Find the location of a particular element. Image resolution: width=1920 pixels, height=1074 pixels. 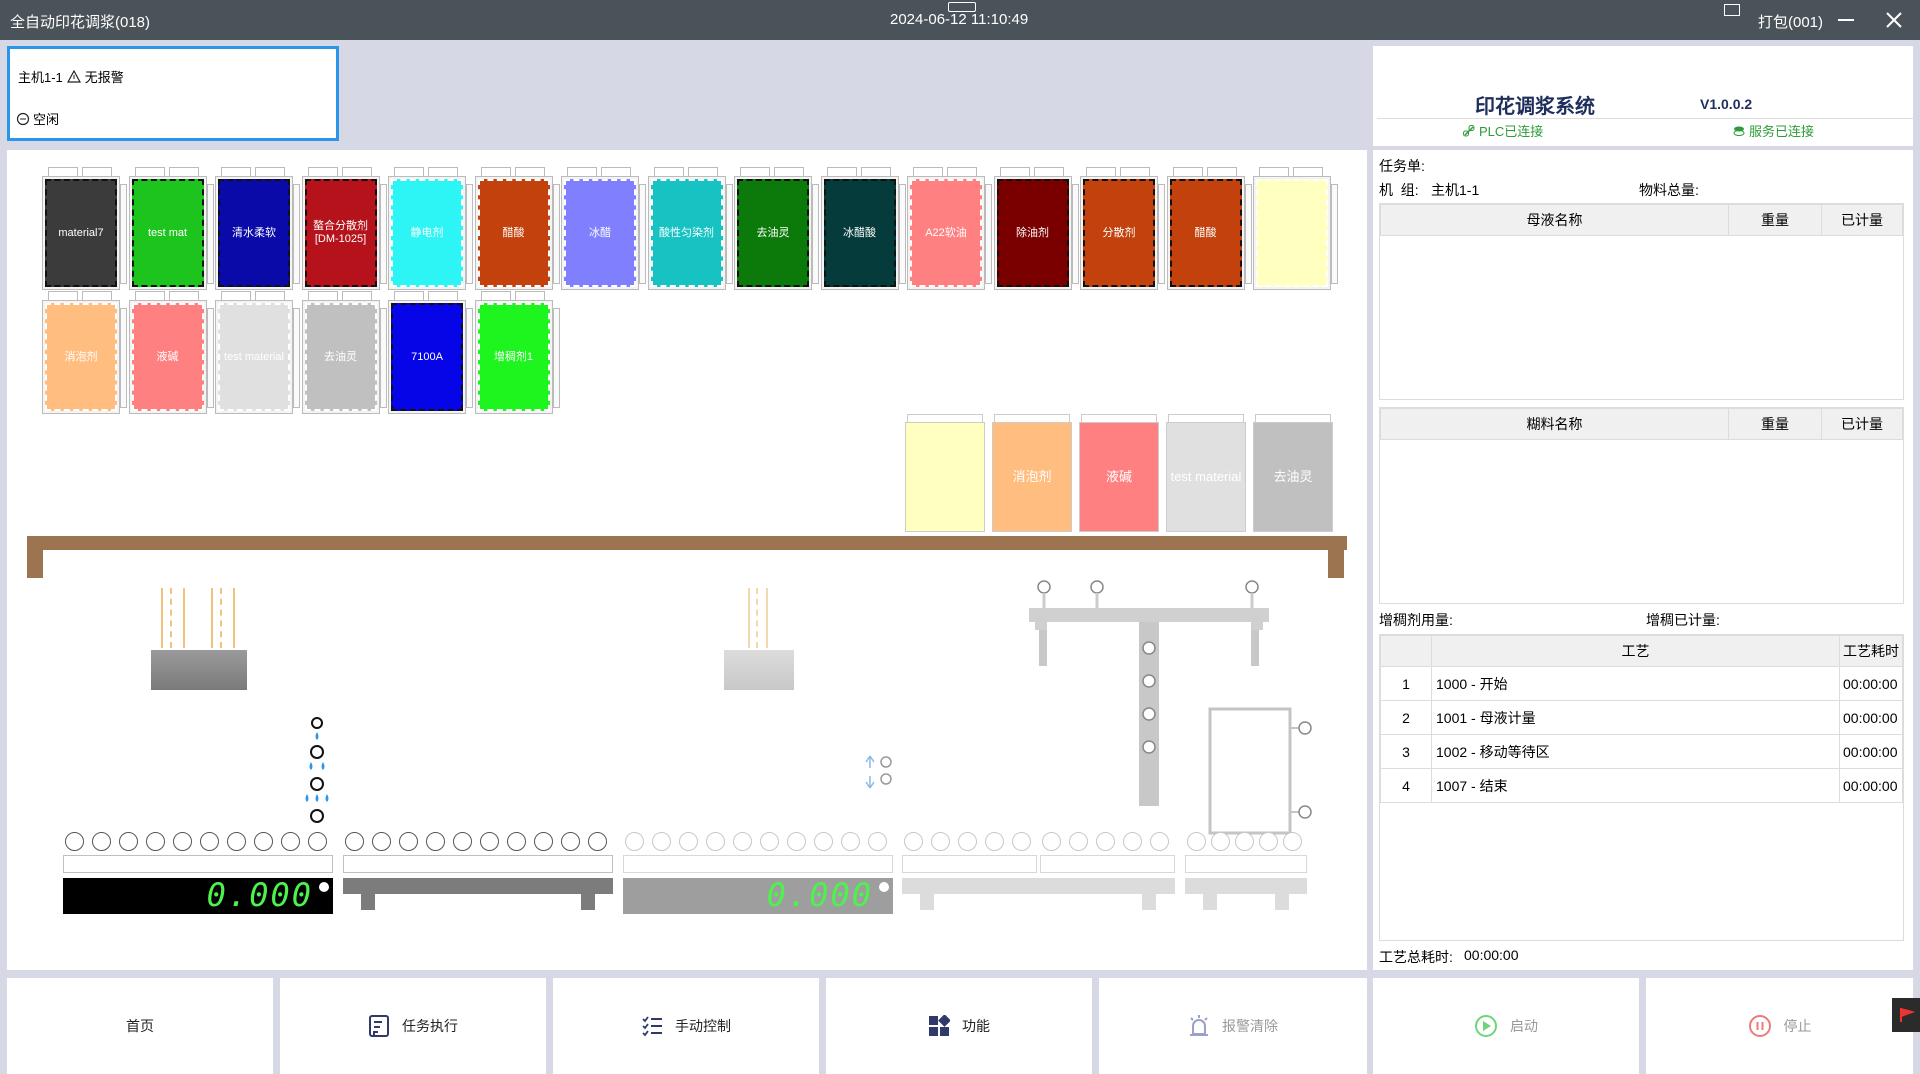

user-name: 打包(001) is located at coordinates (1790, 21).